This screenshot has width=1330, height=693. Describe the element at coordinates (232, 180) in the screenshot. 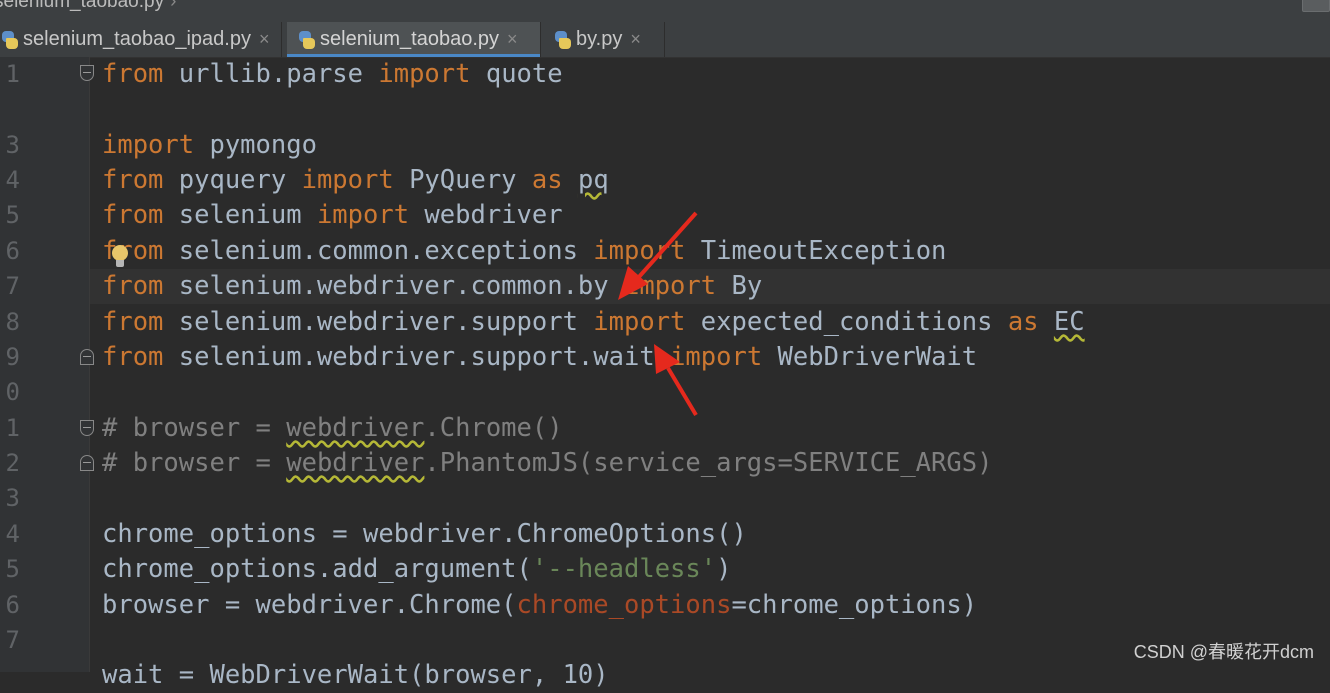

I see `code-text: pyquery` at that location.